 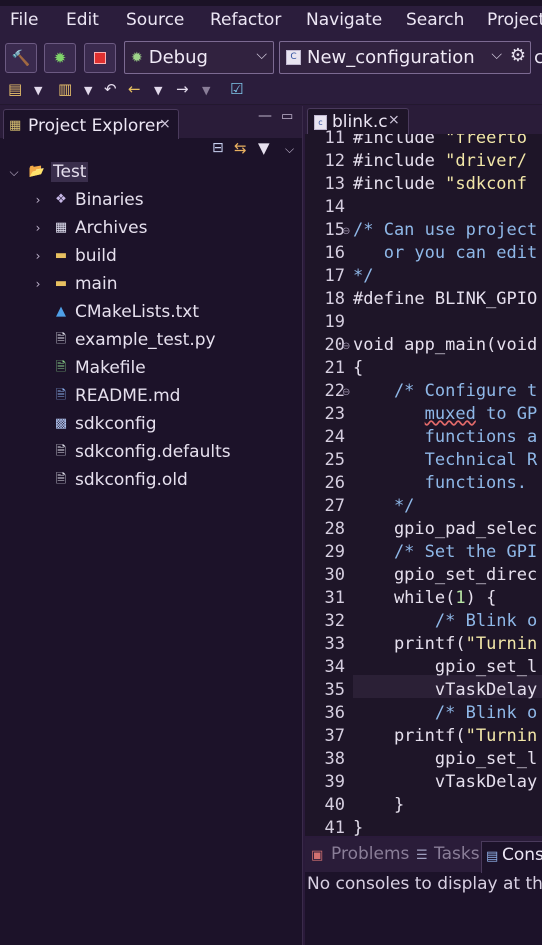 I want to click on build-button: 🔨, so click(x=21, y=58).